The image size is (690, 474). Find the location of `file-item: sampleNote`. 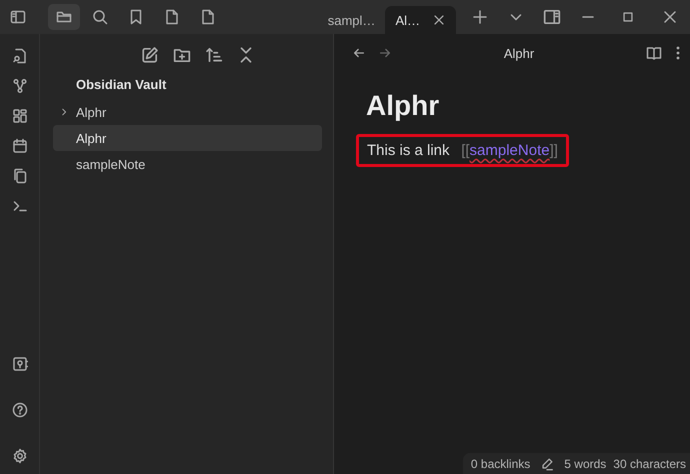

file-item: sampleNote is located at coordinates (187, 164).